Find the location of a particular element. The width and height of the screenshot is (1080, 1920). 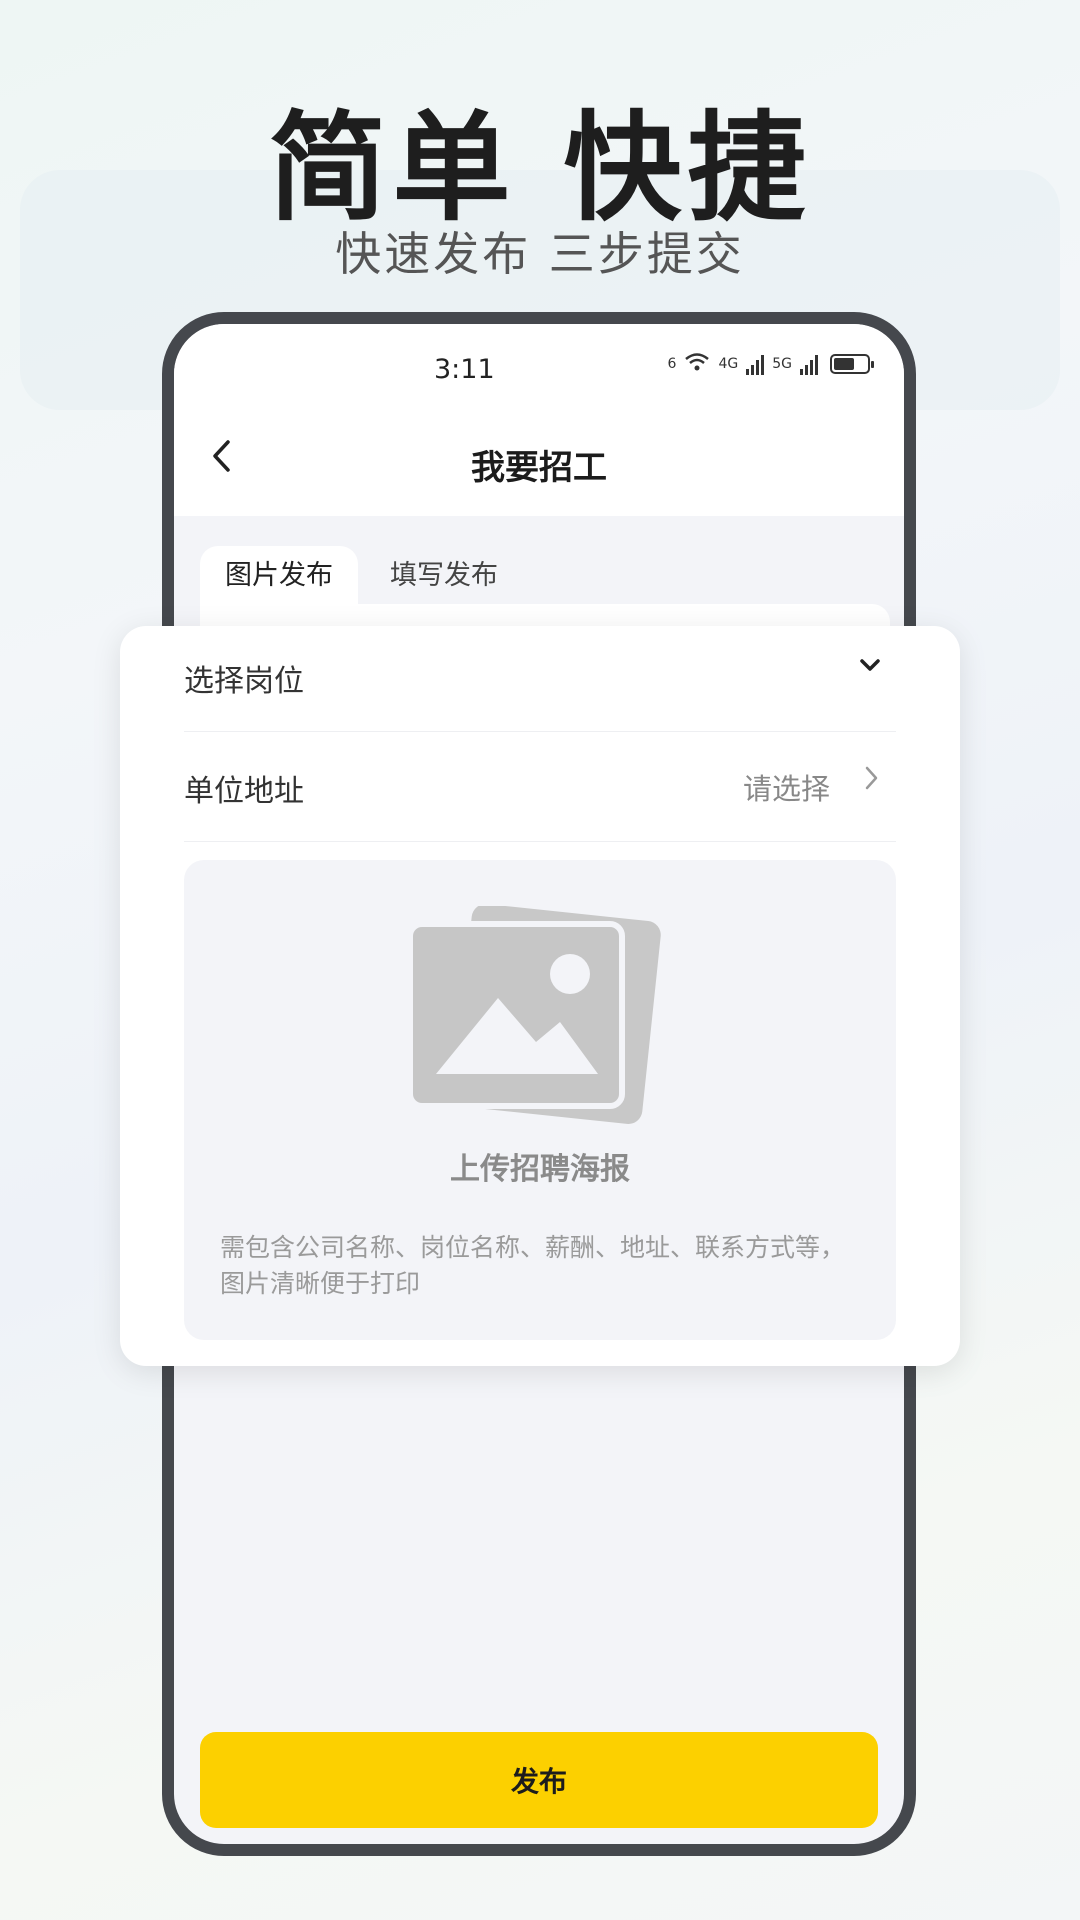

position-label: 选择岗位 is located at coordinates (244, 681).